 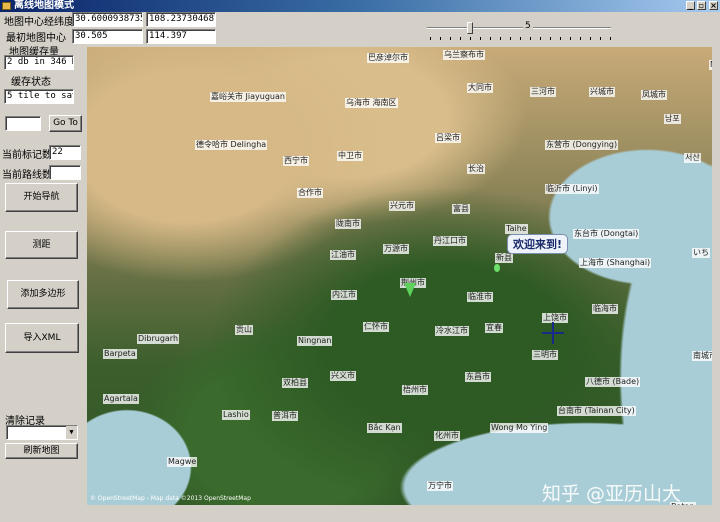 I want to click on green-pin-icon, so click(x=497, y=268).